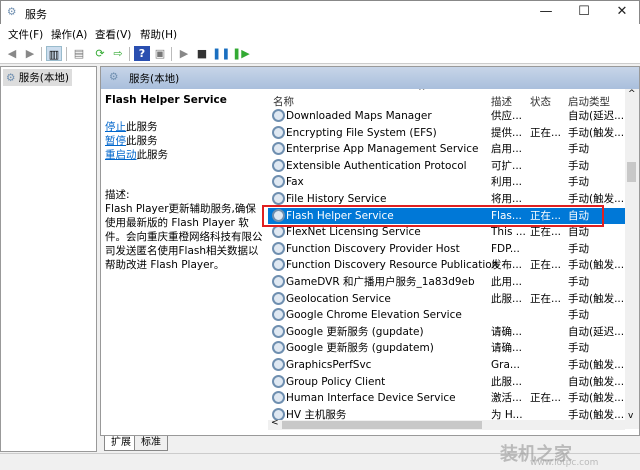  I want to click on pause-service-icon: ❚❚, so click(221, 53).